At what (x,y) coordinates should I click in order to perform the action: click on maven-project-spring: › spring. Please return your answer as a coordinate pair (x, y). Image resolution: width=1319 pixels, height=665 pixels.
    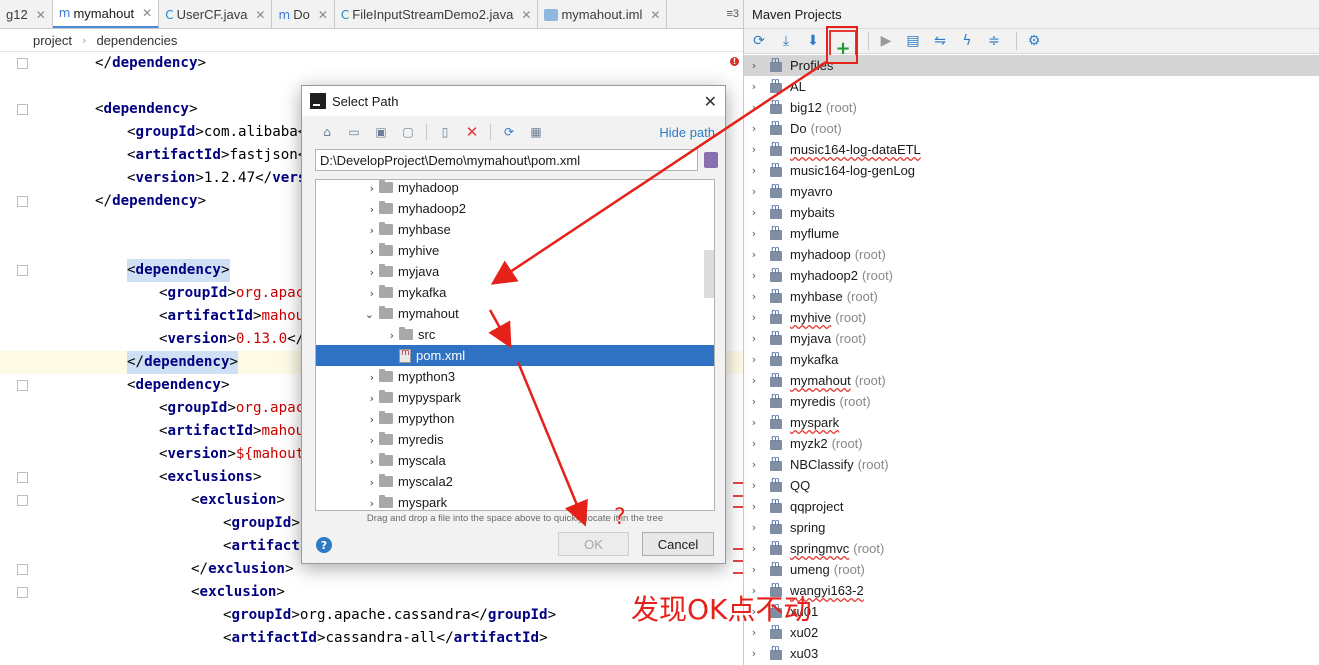
    Looking at the image, I should click on (1031, 527).